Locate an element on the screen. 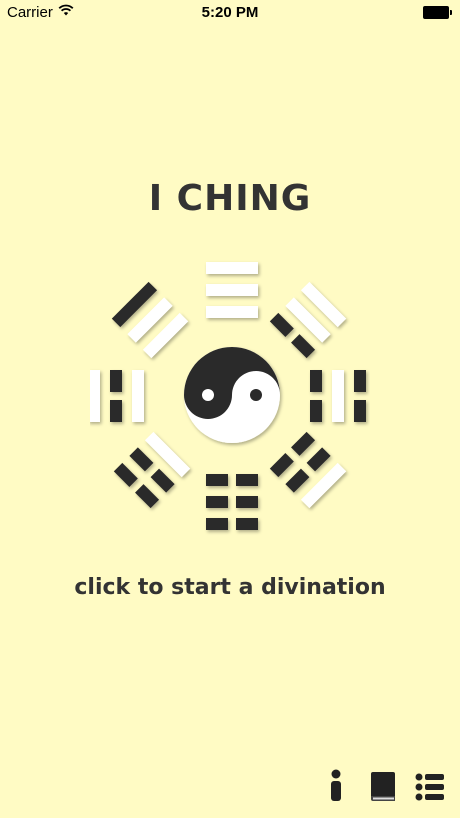 The image size is (460, 818). trigram-southeast is located at coordinates (308, 470).